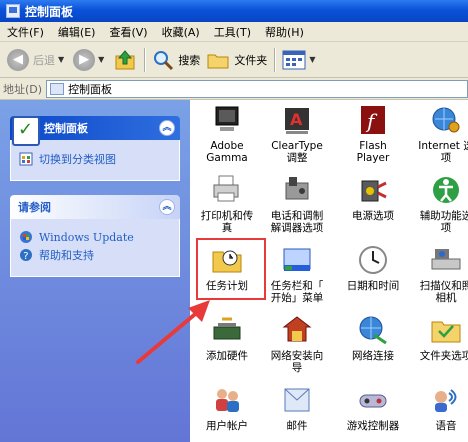 The height and width of the screenshot is (442, 468). What do you see at coordinates (164, 60) in the screenshot?
I see `search-icon` at bounding box center [164, 60].